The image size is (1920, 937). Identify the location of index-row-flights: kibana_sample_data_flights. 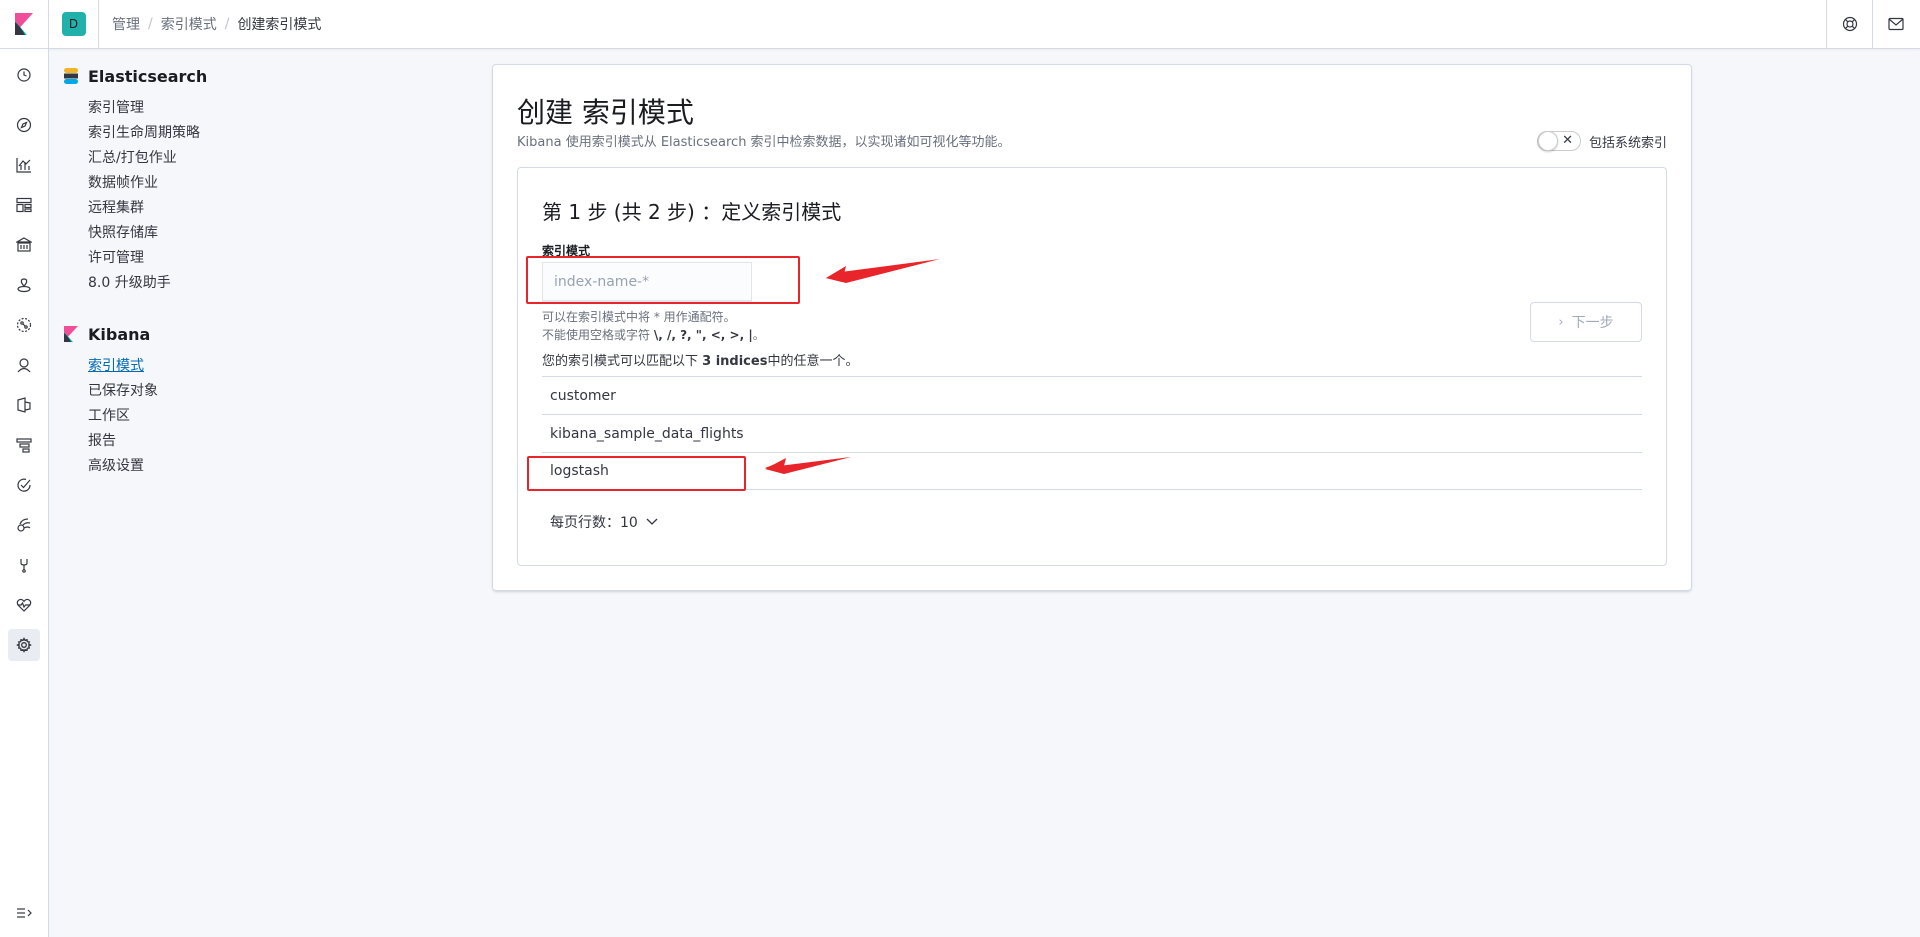
(1092, 433).